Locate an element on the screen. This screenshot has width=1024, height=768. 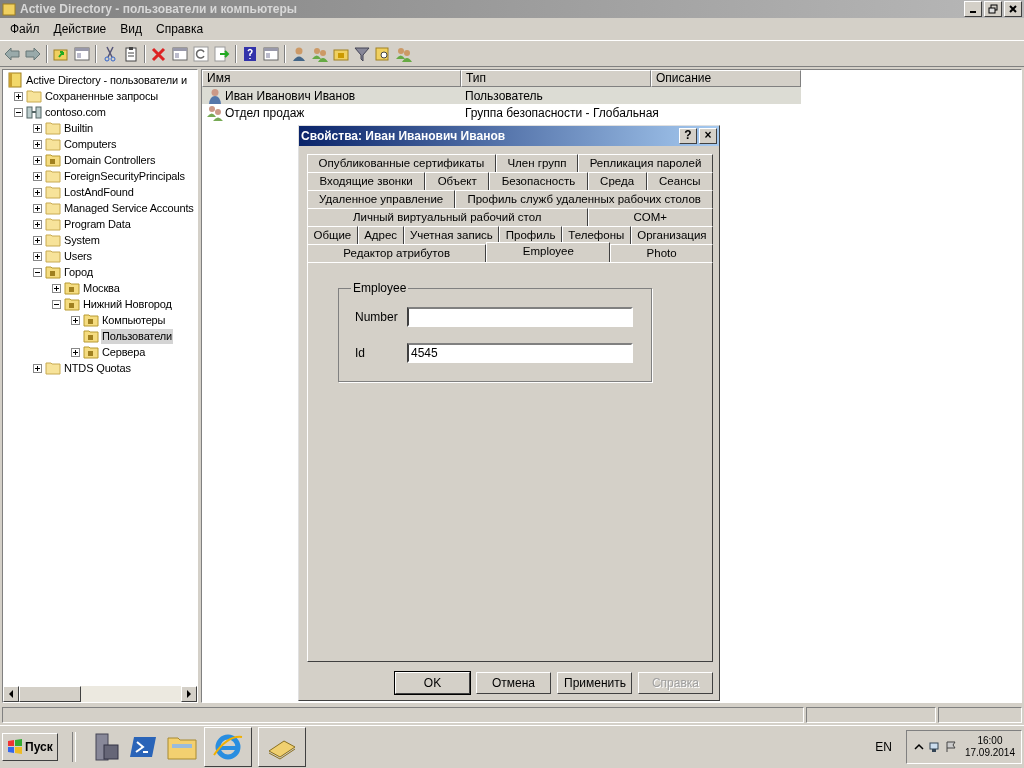
tree-item: Domain Controllers is located at coordinates (110, 160).